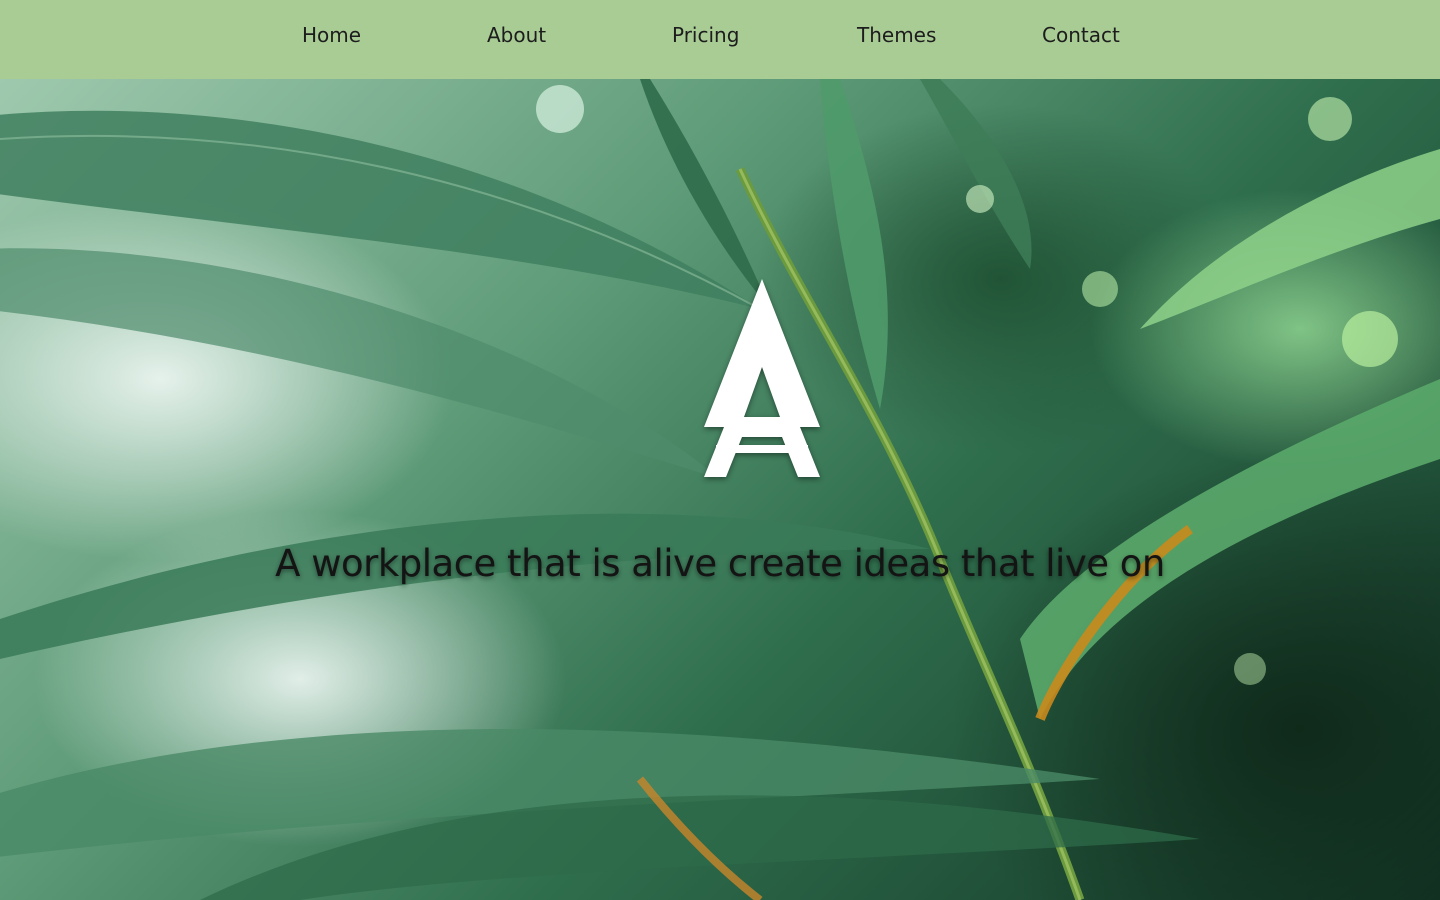 The width and height of the screenshot is (1440, 900). I want to click on nav-item-about: About, so click(516, 35).